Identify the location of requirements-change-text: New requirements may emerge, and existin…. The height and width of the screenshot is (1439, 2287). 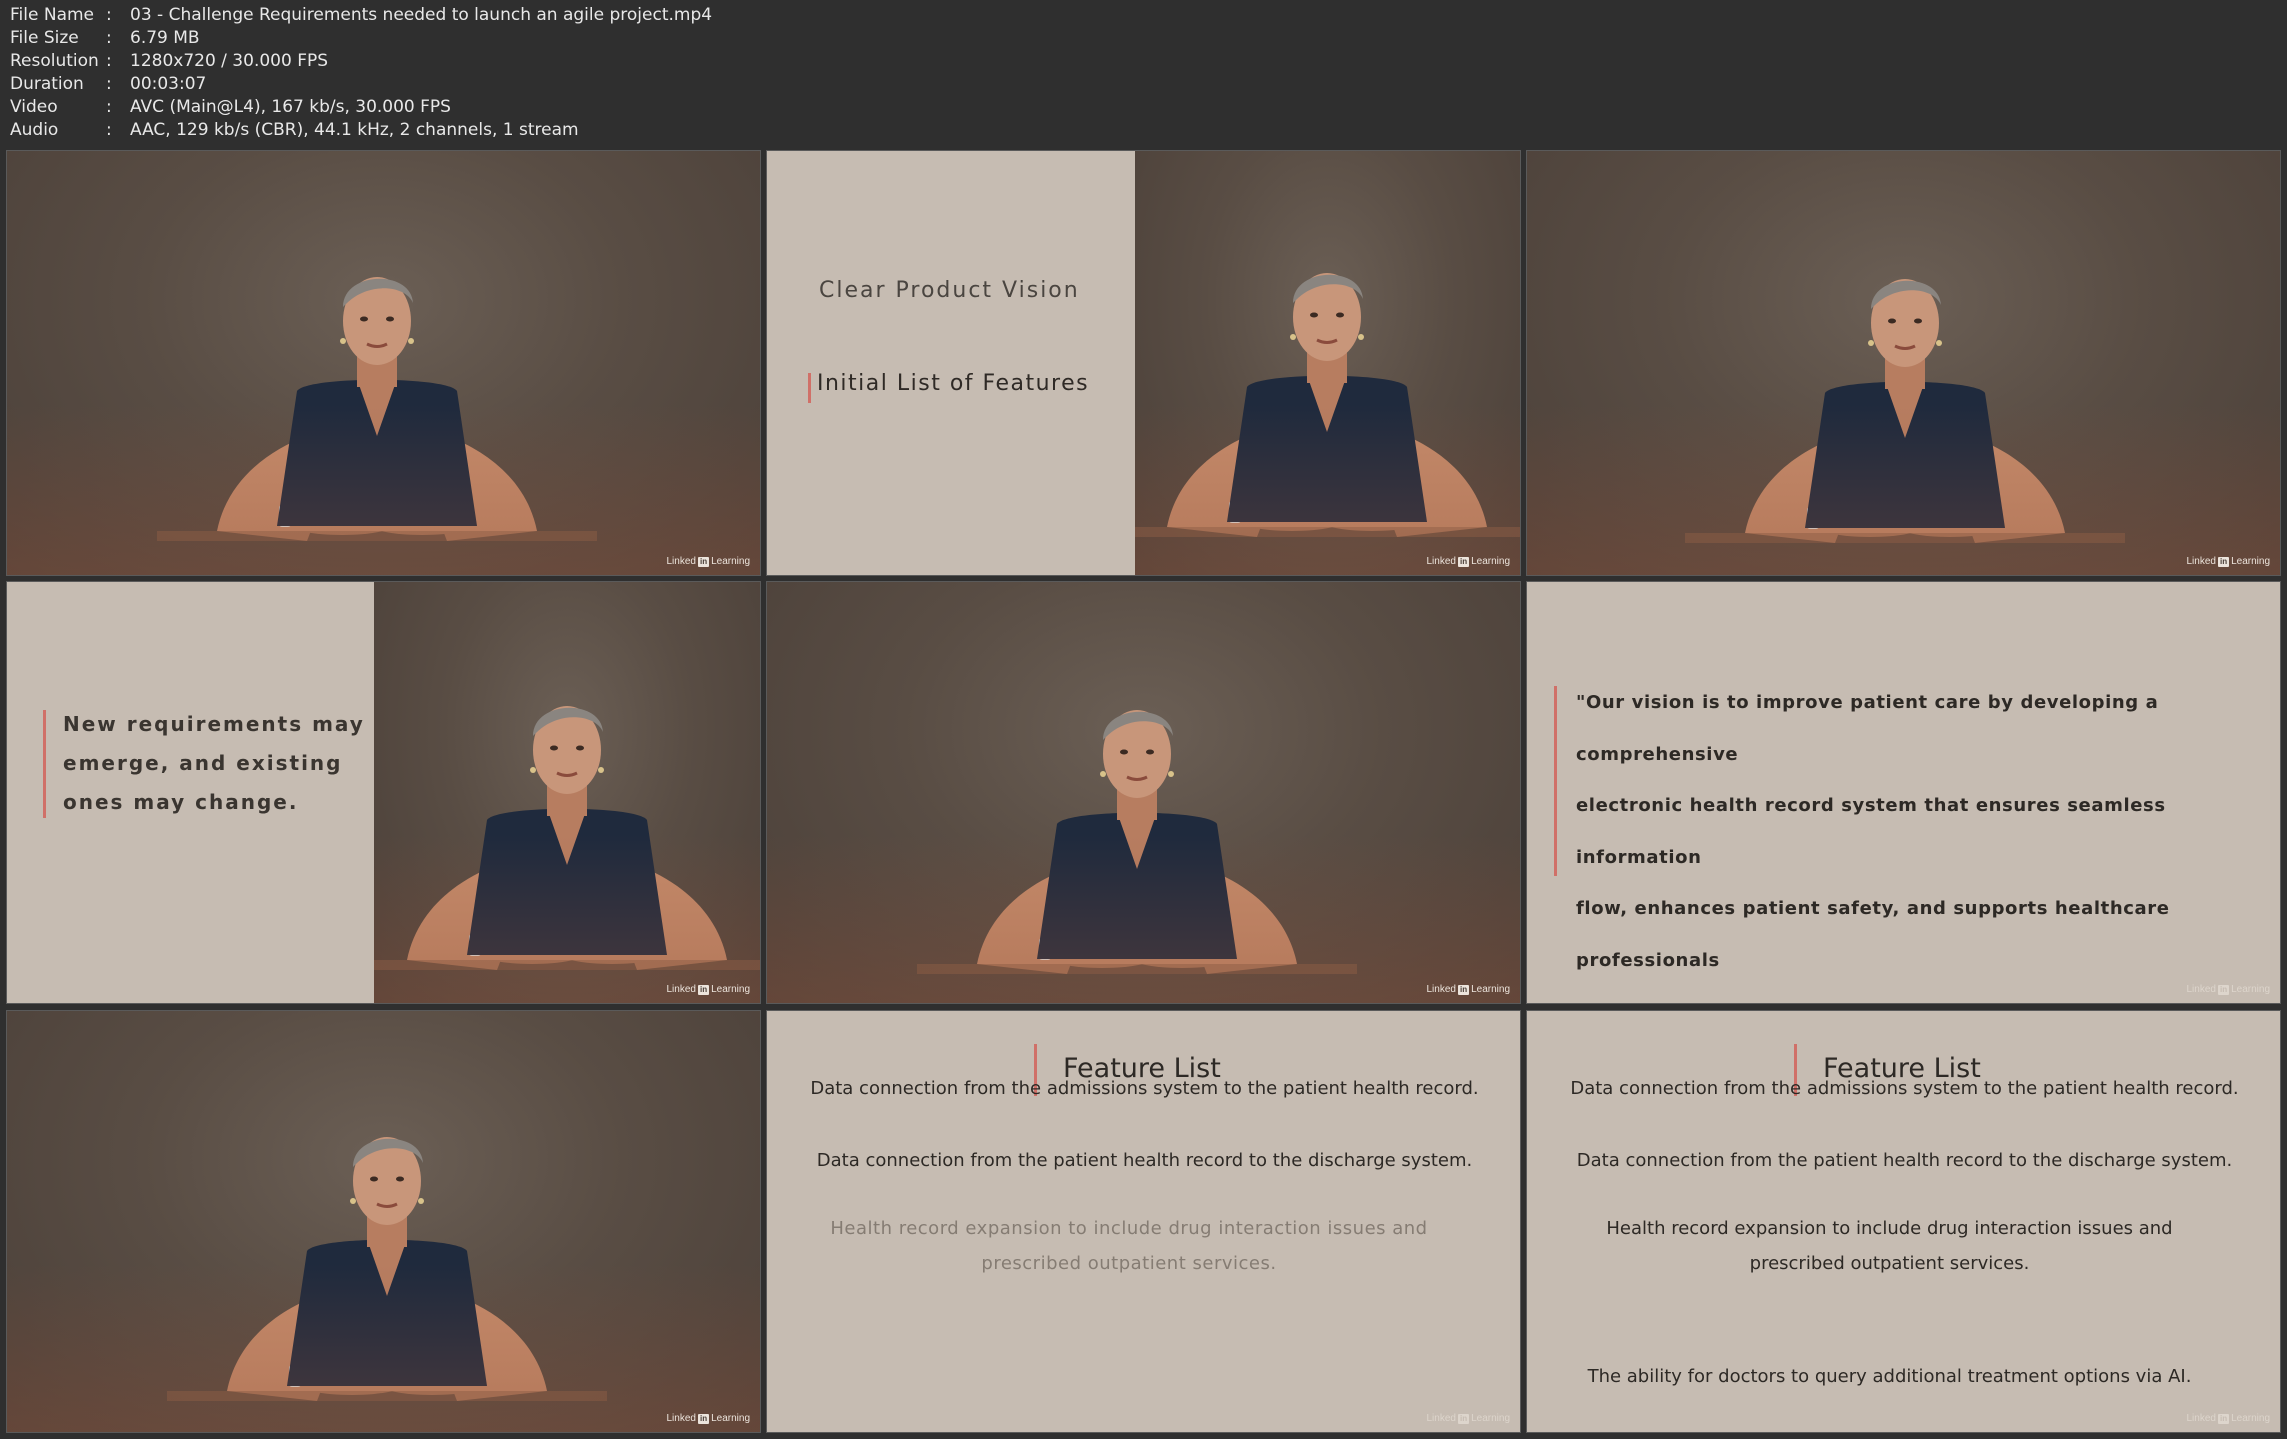
(214, 763).